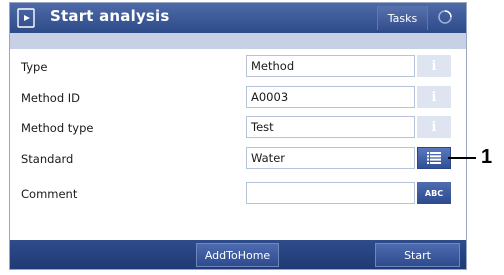 The height and width of the screenshot is (275, 504). What do you see at coordinates (110, 16) in the screenshot?
I see `window-title: Start analysis` at bounding box center [110, 16].